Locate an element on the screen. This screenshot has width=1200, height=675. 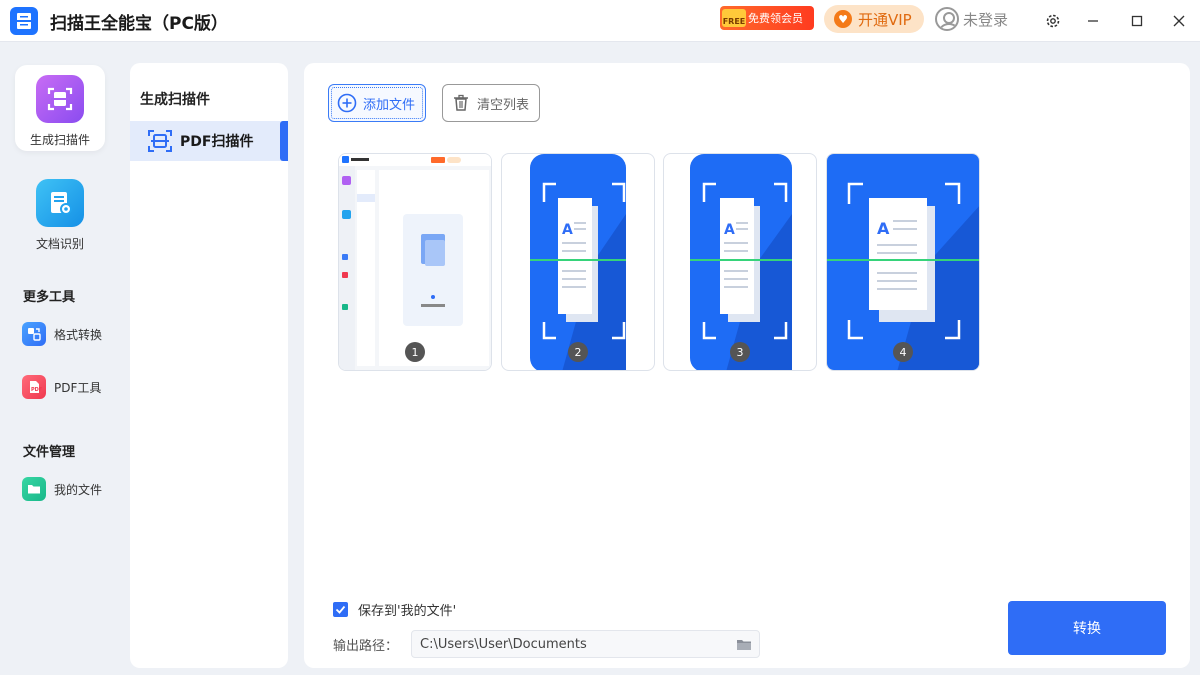
thumbnail-number: 1 is located at coordinates (415, 352).